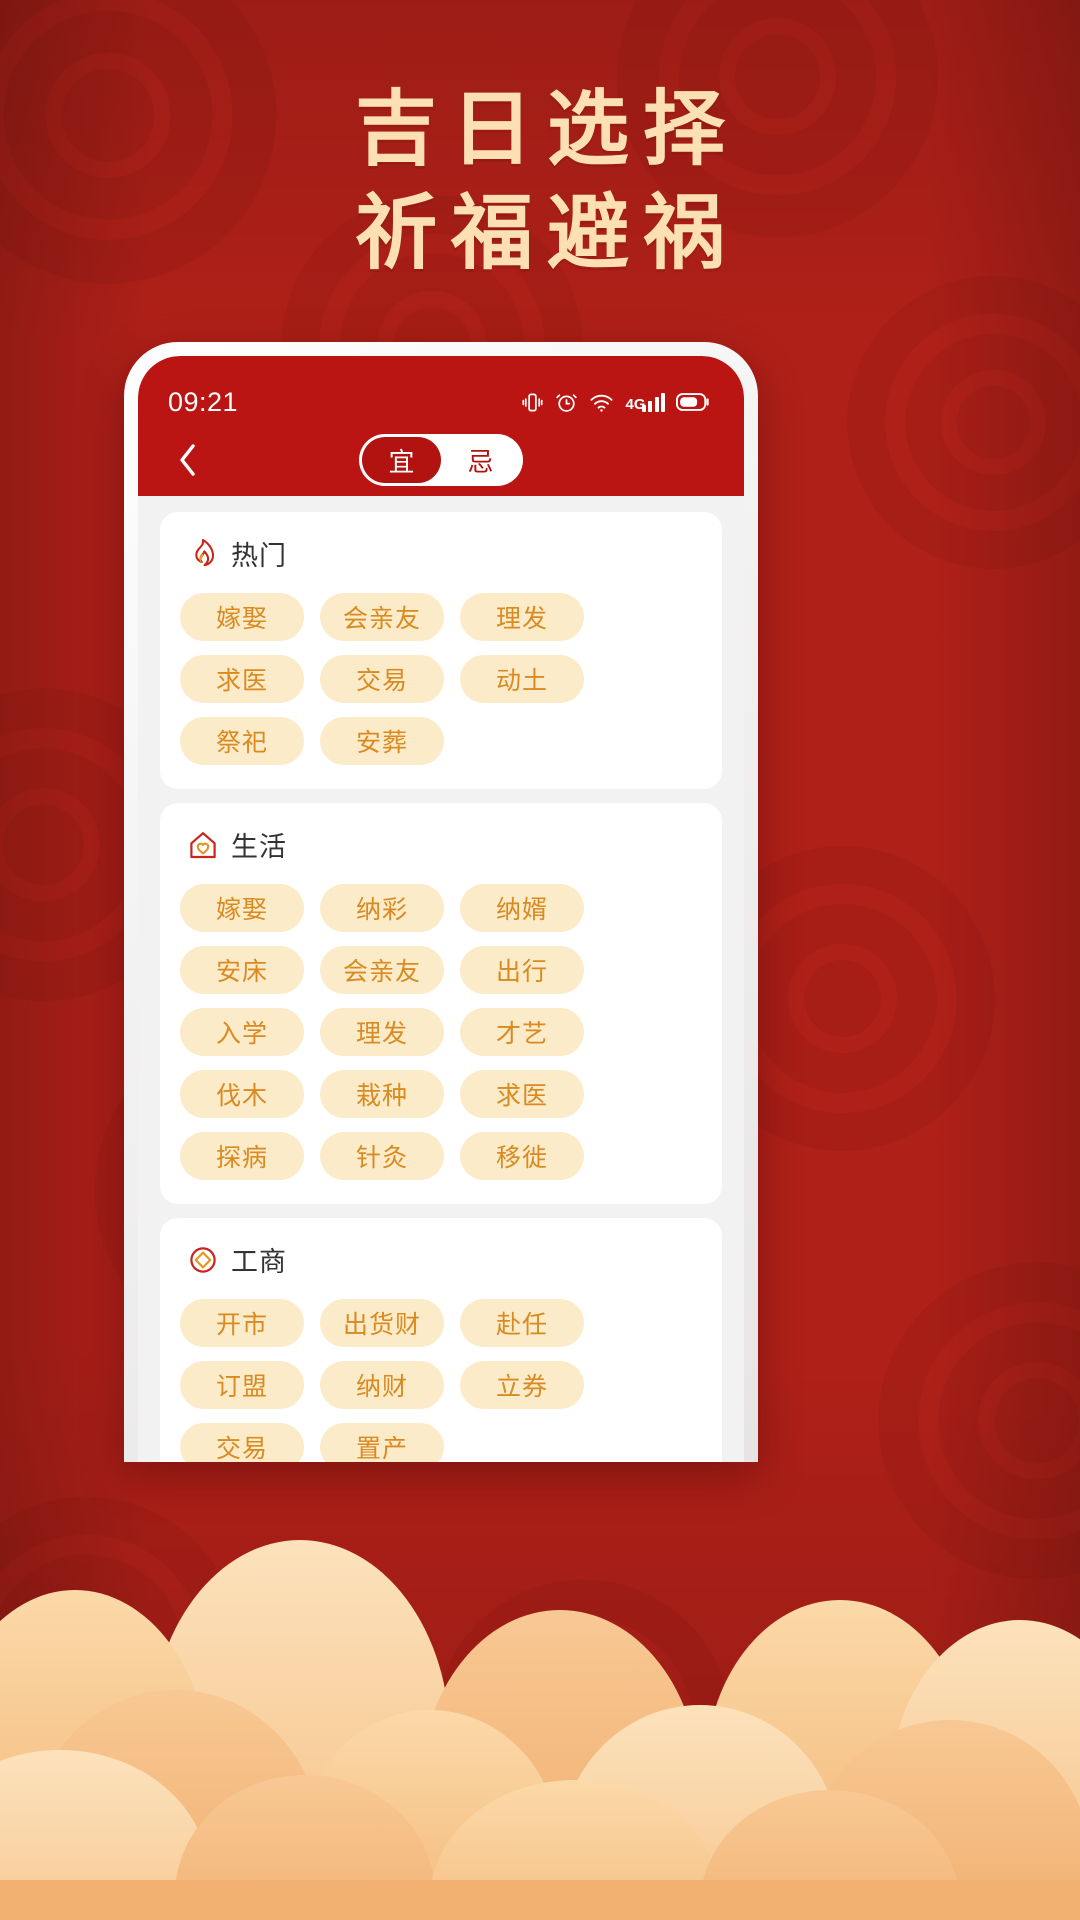 The width and height of the screenshot is (1080, 1920). I want to click on category-chip-list: 开市 出货财 赴任订盟 纳财 立券交易 置产, so click(441, 1374).